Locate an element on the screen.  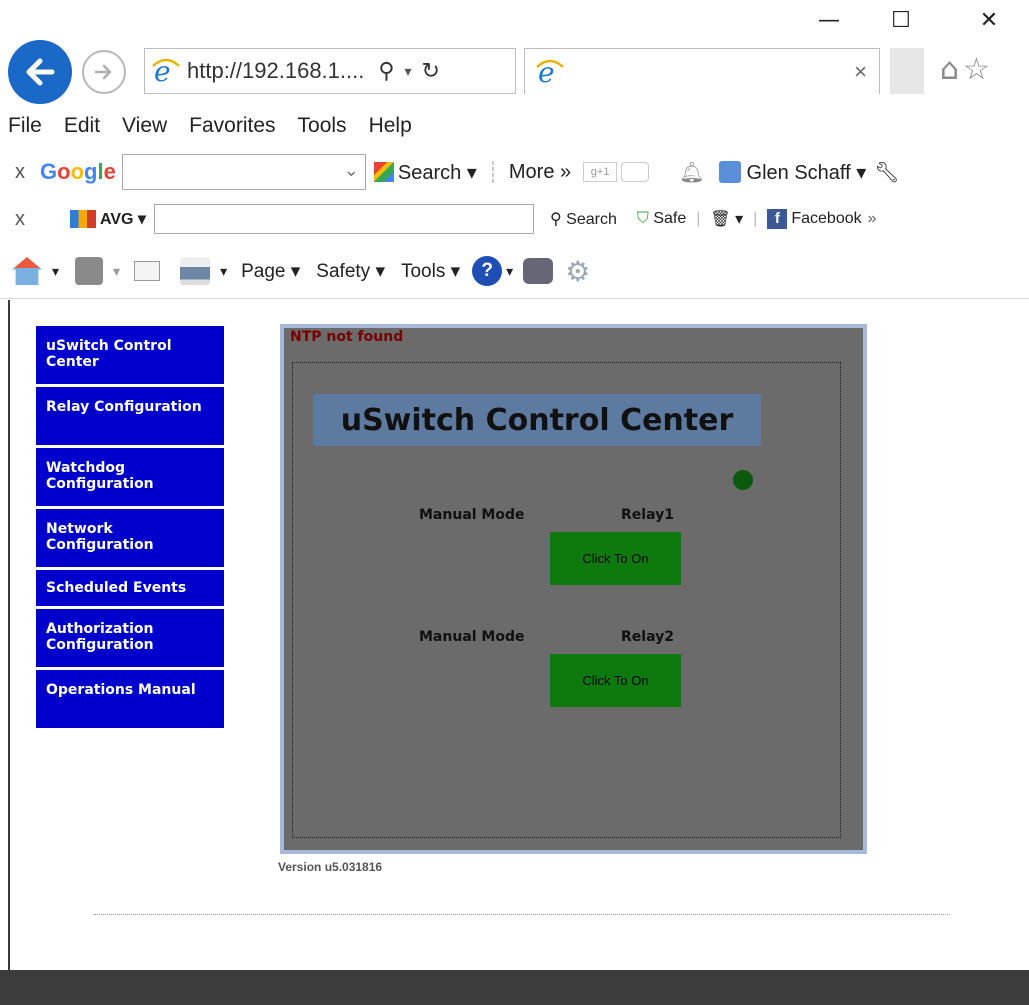
sidebar-item-operations-manual: Operations Manual is located at coordinates (130, 699).